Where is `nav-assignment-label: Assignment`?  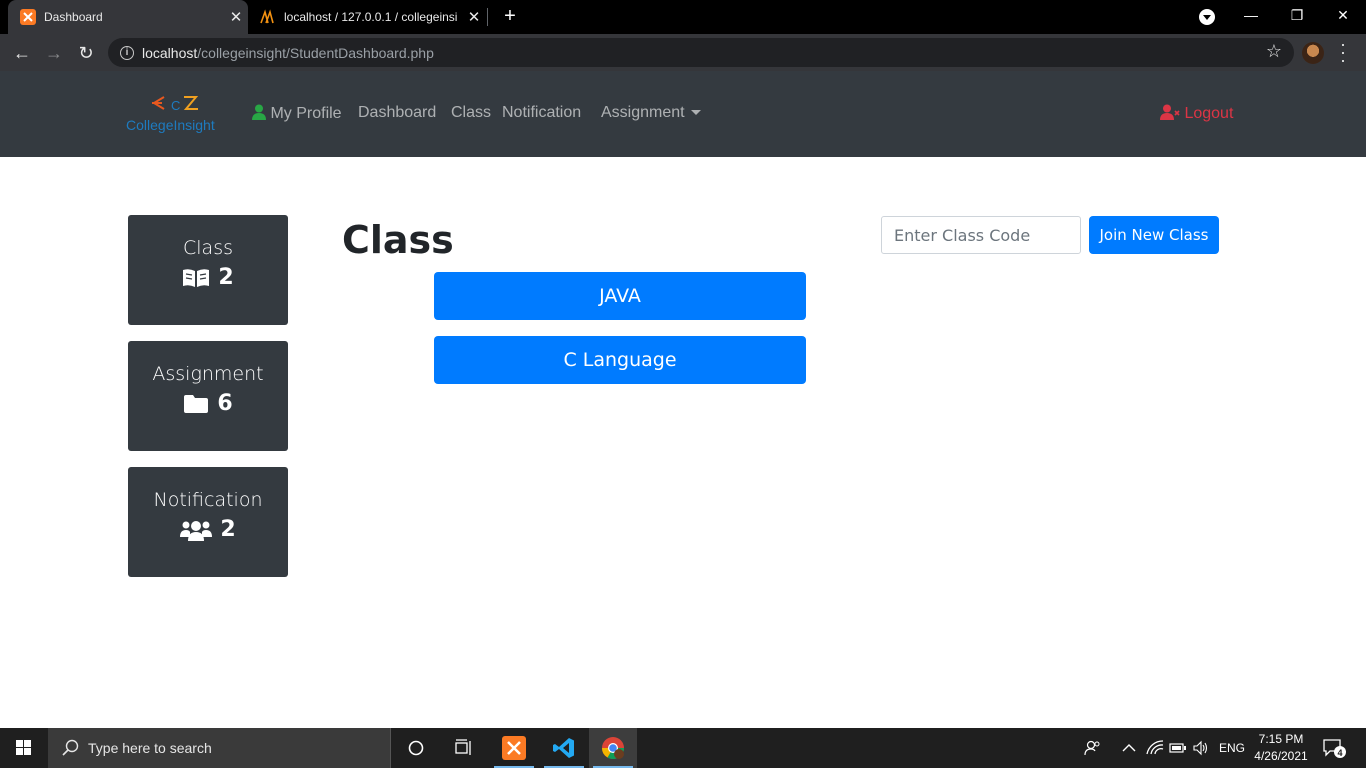 nav-assignment-label: Assignment is located at coordinates (643, 112).